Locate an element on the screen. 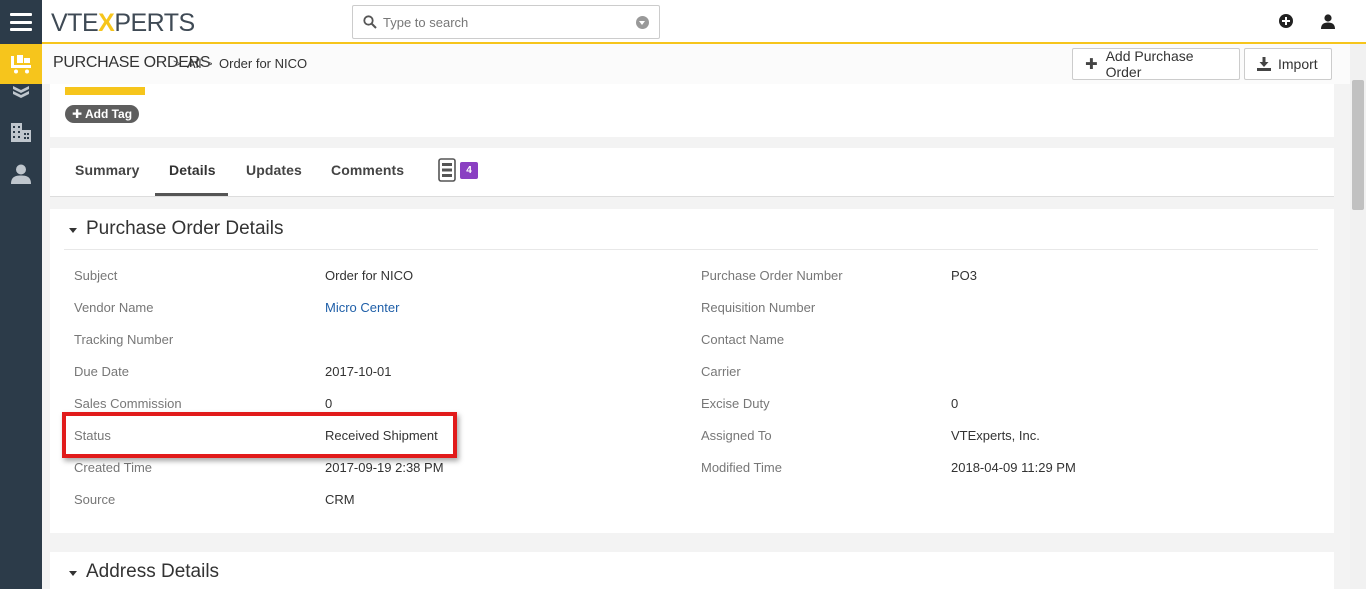 Image resolution: width=1366 pixels, height=589 pixels. field-value-vendor-name-link: Micro Center is located at coordinates (362, 307).